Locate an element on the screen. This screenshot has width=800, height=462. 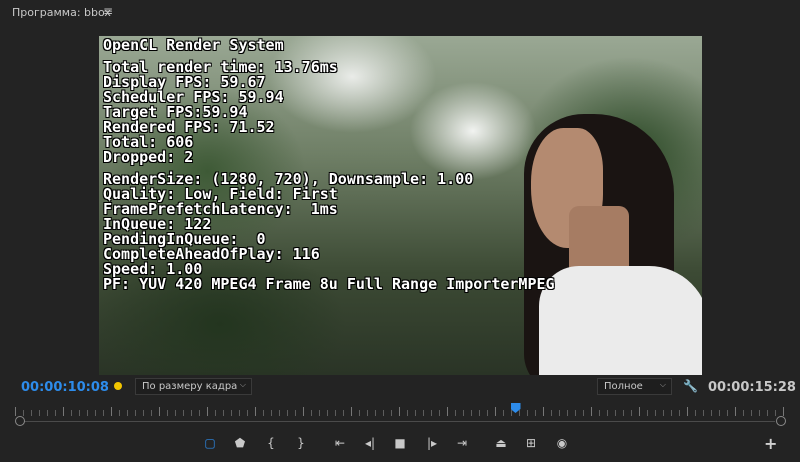
panel-menu-icon: ≡ is located at coordinates (108, 11).